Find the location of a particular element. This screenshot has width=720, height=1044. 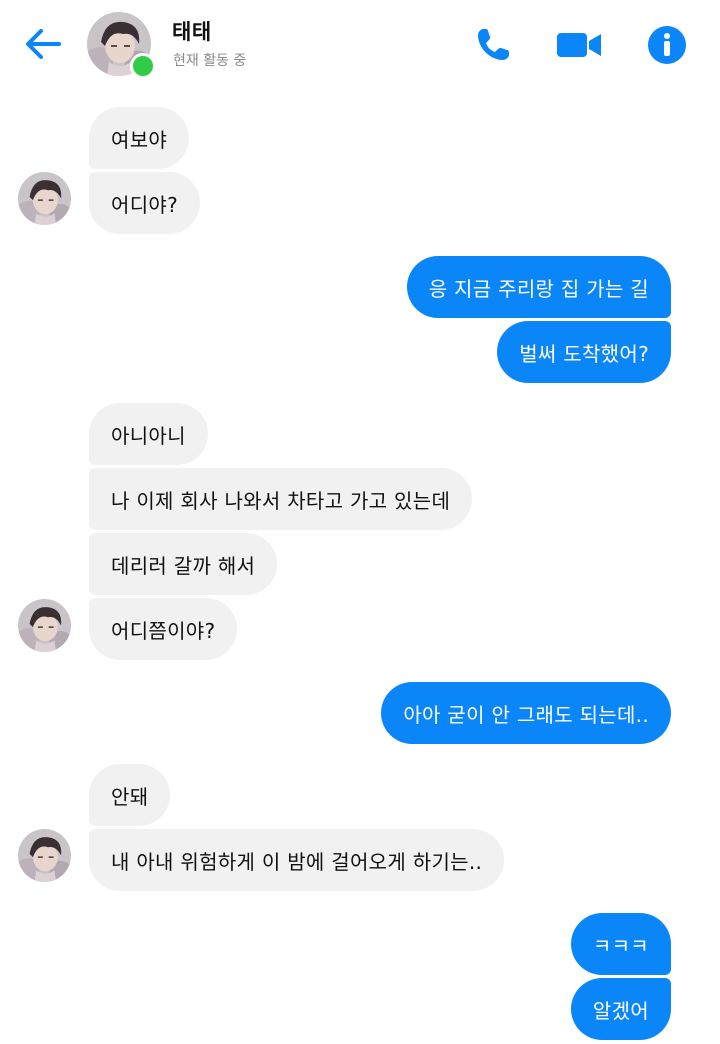

incoming-message: 어디야? is located at coordinates (145, 203).